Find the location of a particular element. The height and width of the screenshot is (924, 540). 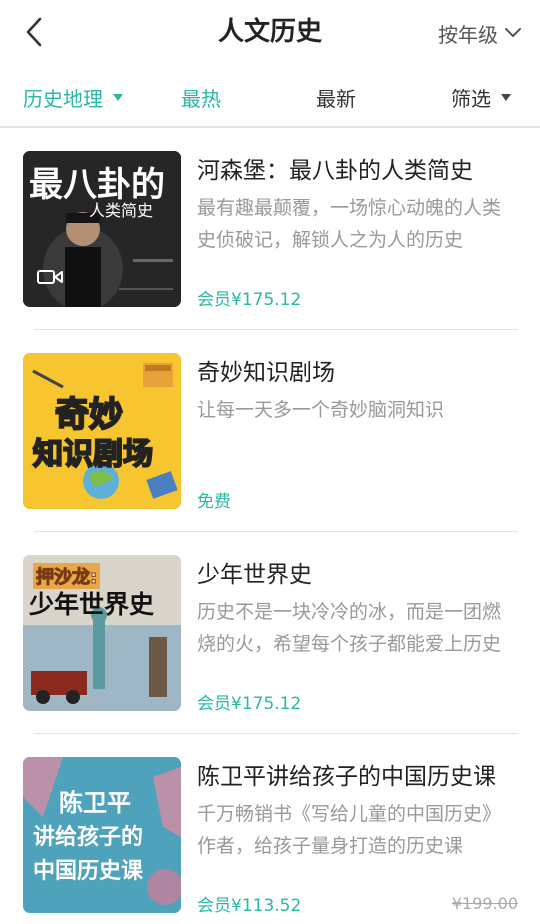

course-cover: 奇妙 知识剧场 is located at coordinates (102, 431).